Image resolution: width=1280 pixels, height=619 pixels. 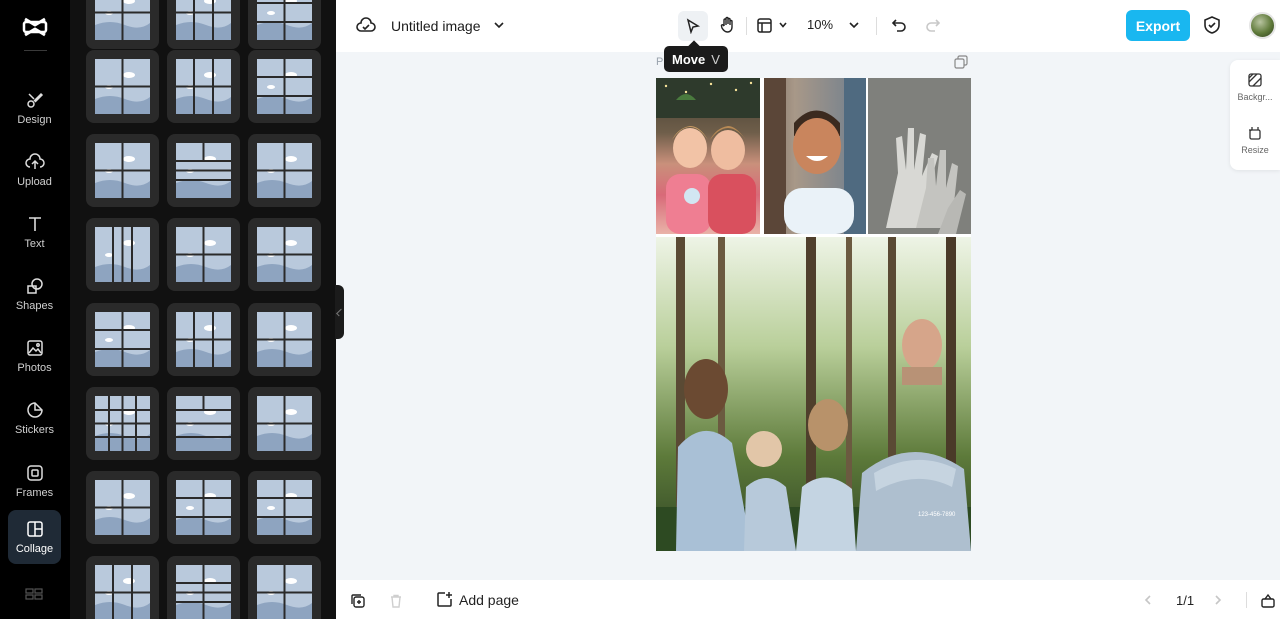 I want to click on nav-item-label: Stickers, so click(x=34, y=430).